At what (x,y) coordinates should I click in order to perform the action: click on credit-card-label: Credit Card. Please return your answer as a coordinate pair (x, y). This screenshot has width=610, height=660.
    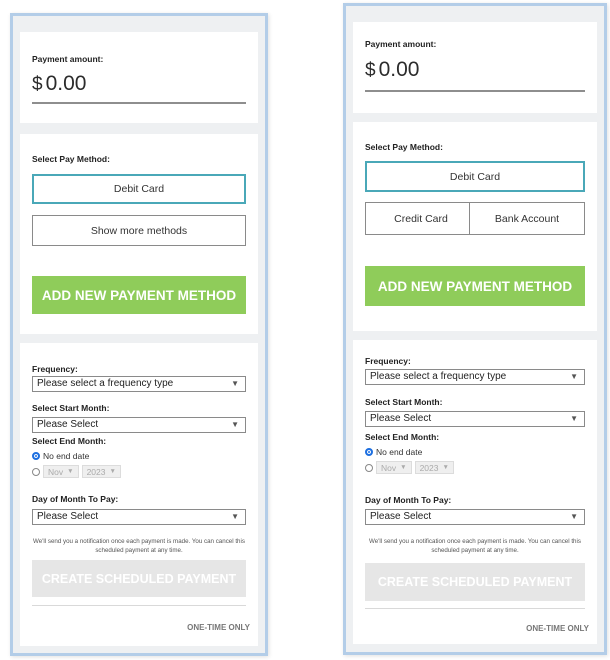
    Looking at the image, I should click on (421, 218).